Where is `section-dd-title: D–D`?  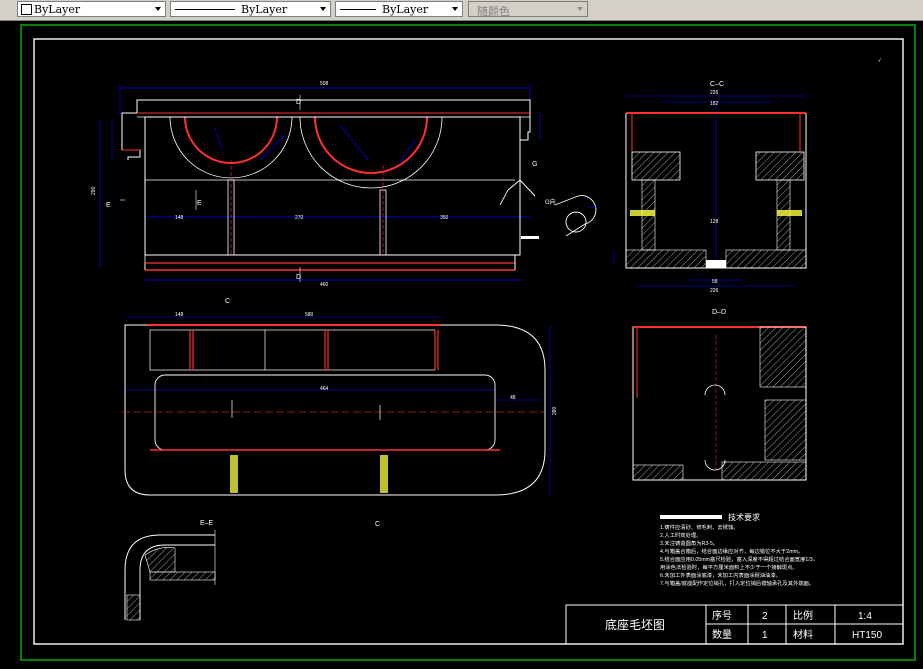 section-dd-title: D–D is located at coordinates (719, 312).